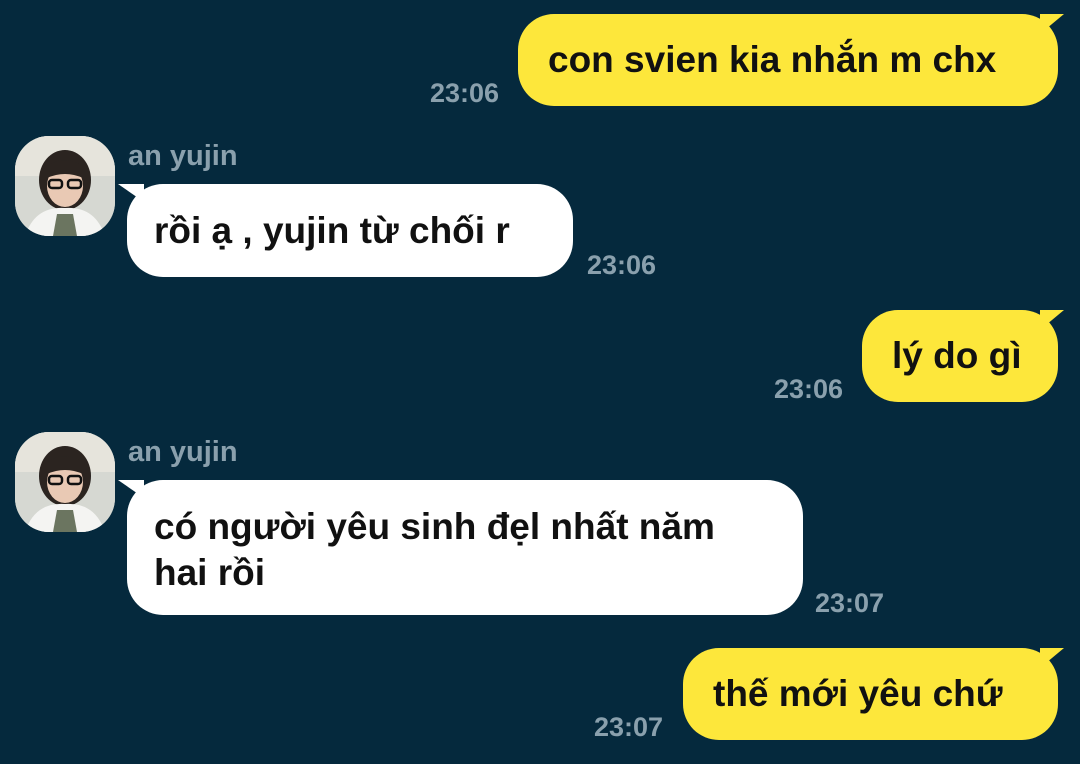  I want to click on message-text-line: hai rồi, so click(210, 572).